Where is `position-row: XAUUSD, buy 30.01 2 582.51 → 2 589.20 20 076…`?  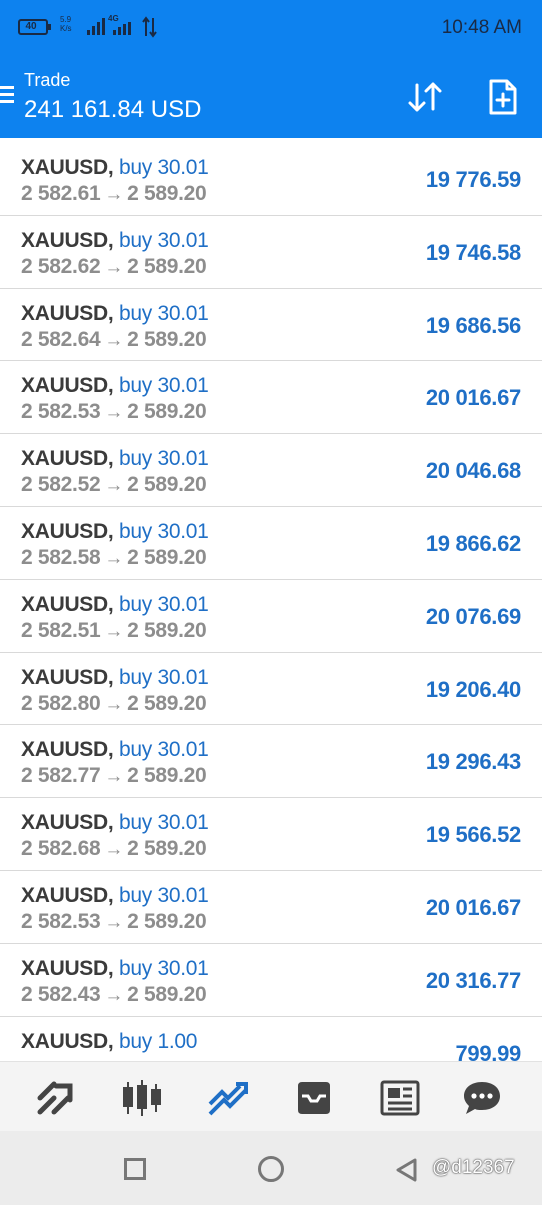 position-row: XAUUSD, buy 30.01 2 582.51 → 2 589.20 20 076… is located at coordinates (271, 616).